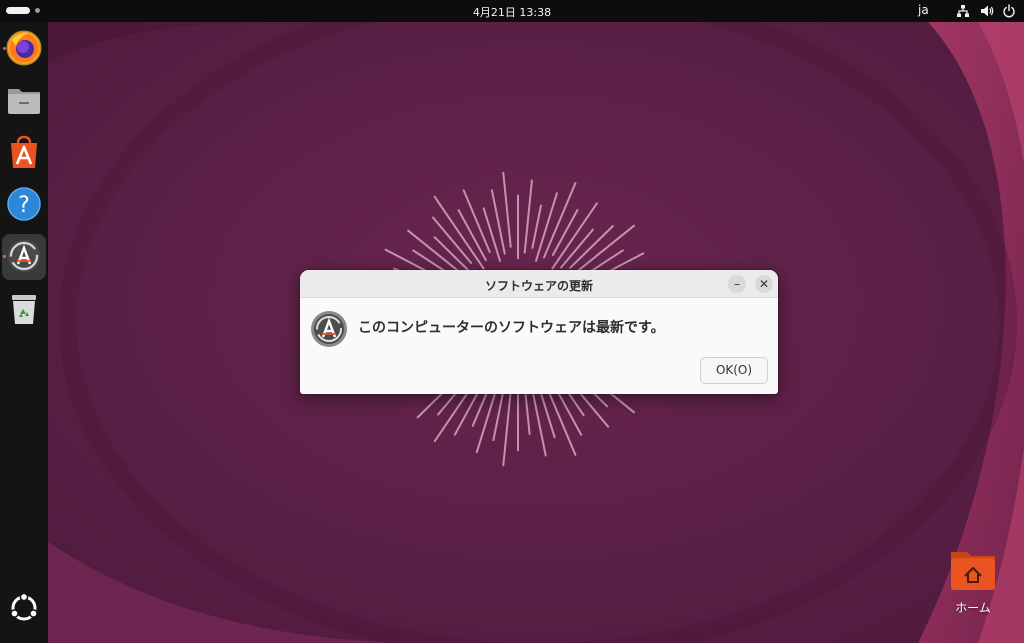  What do you see at coordinates (18, 10) in the screenshot?
I see `workspace-pill` at bounding box center [18, 10].